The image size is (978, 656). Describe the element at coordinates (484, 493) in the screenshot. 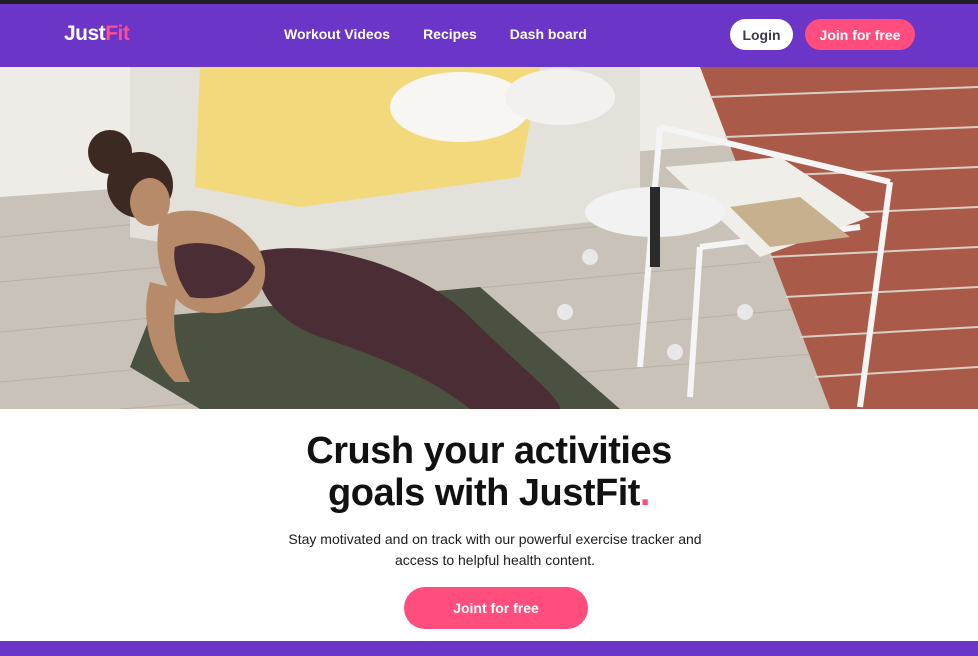

I see `hero-headline-line2: goals with JustFit` at that location.